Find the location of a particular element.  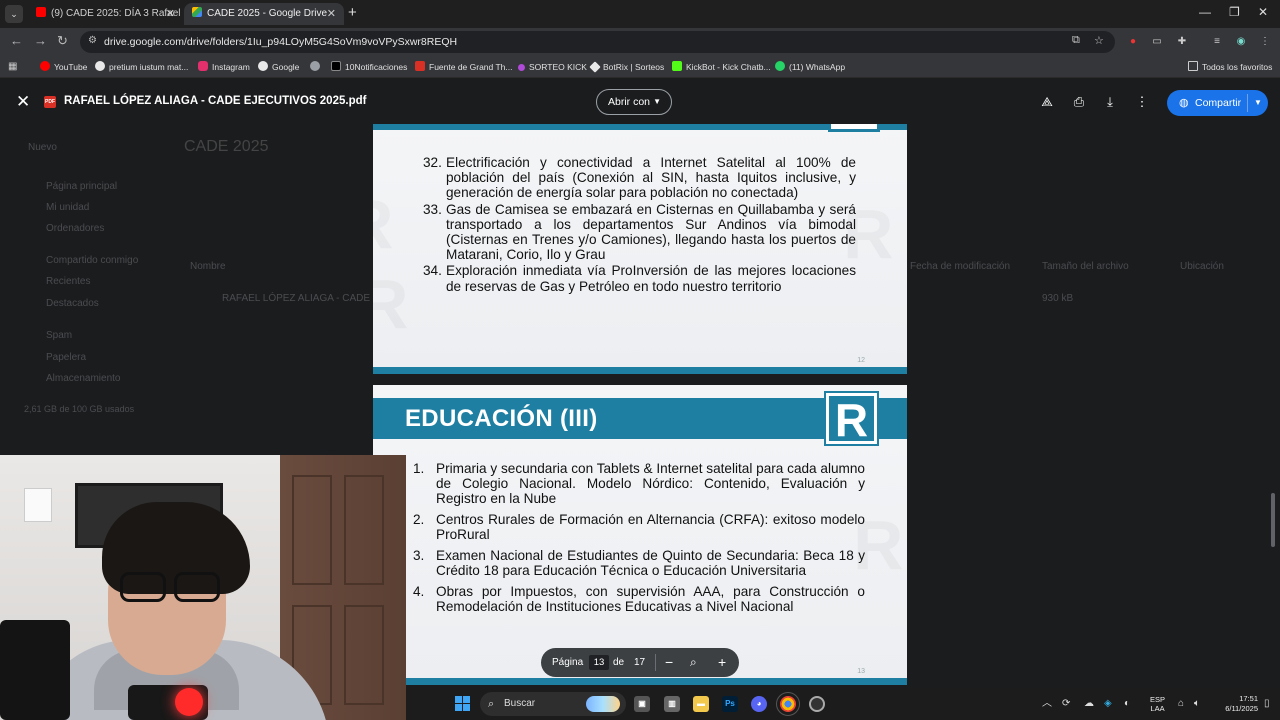

page-total: 17 is located at coordinates (640, 662).